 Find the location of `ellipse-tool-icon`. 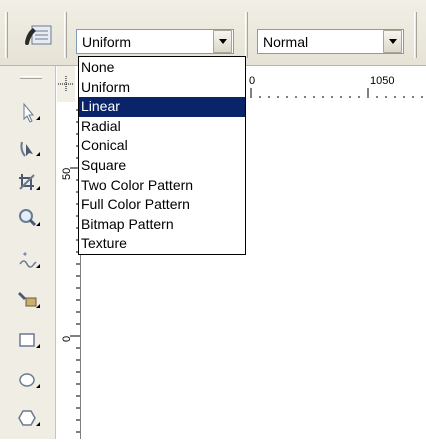

ellipse-tool-icon is located at coordinates (29, 381).